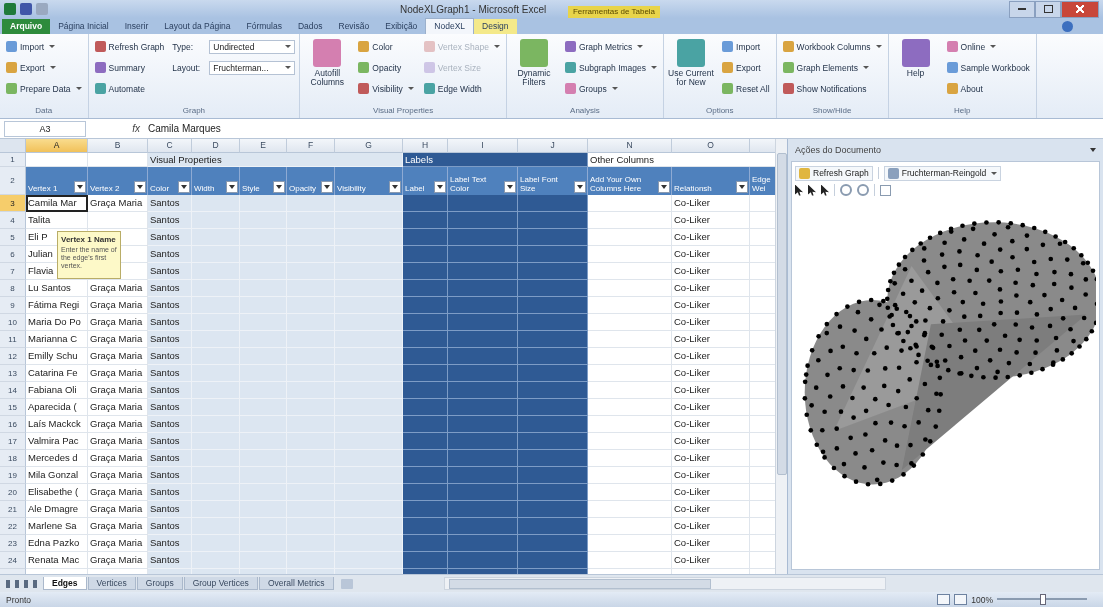 The image size is (1103, 607). I want to click on ribbon-tab: Revisão, so click(354, 26).